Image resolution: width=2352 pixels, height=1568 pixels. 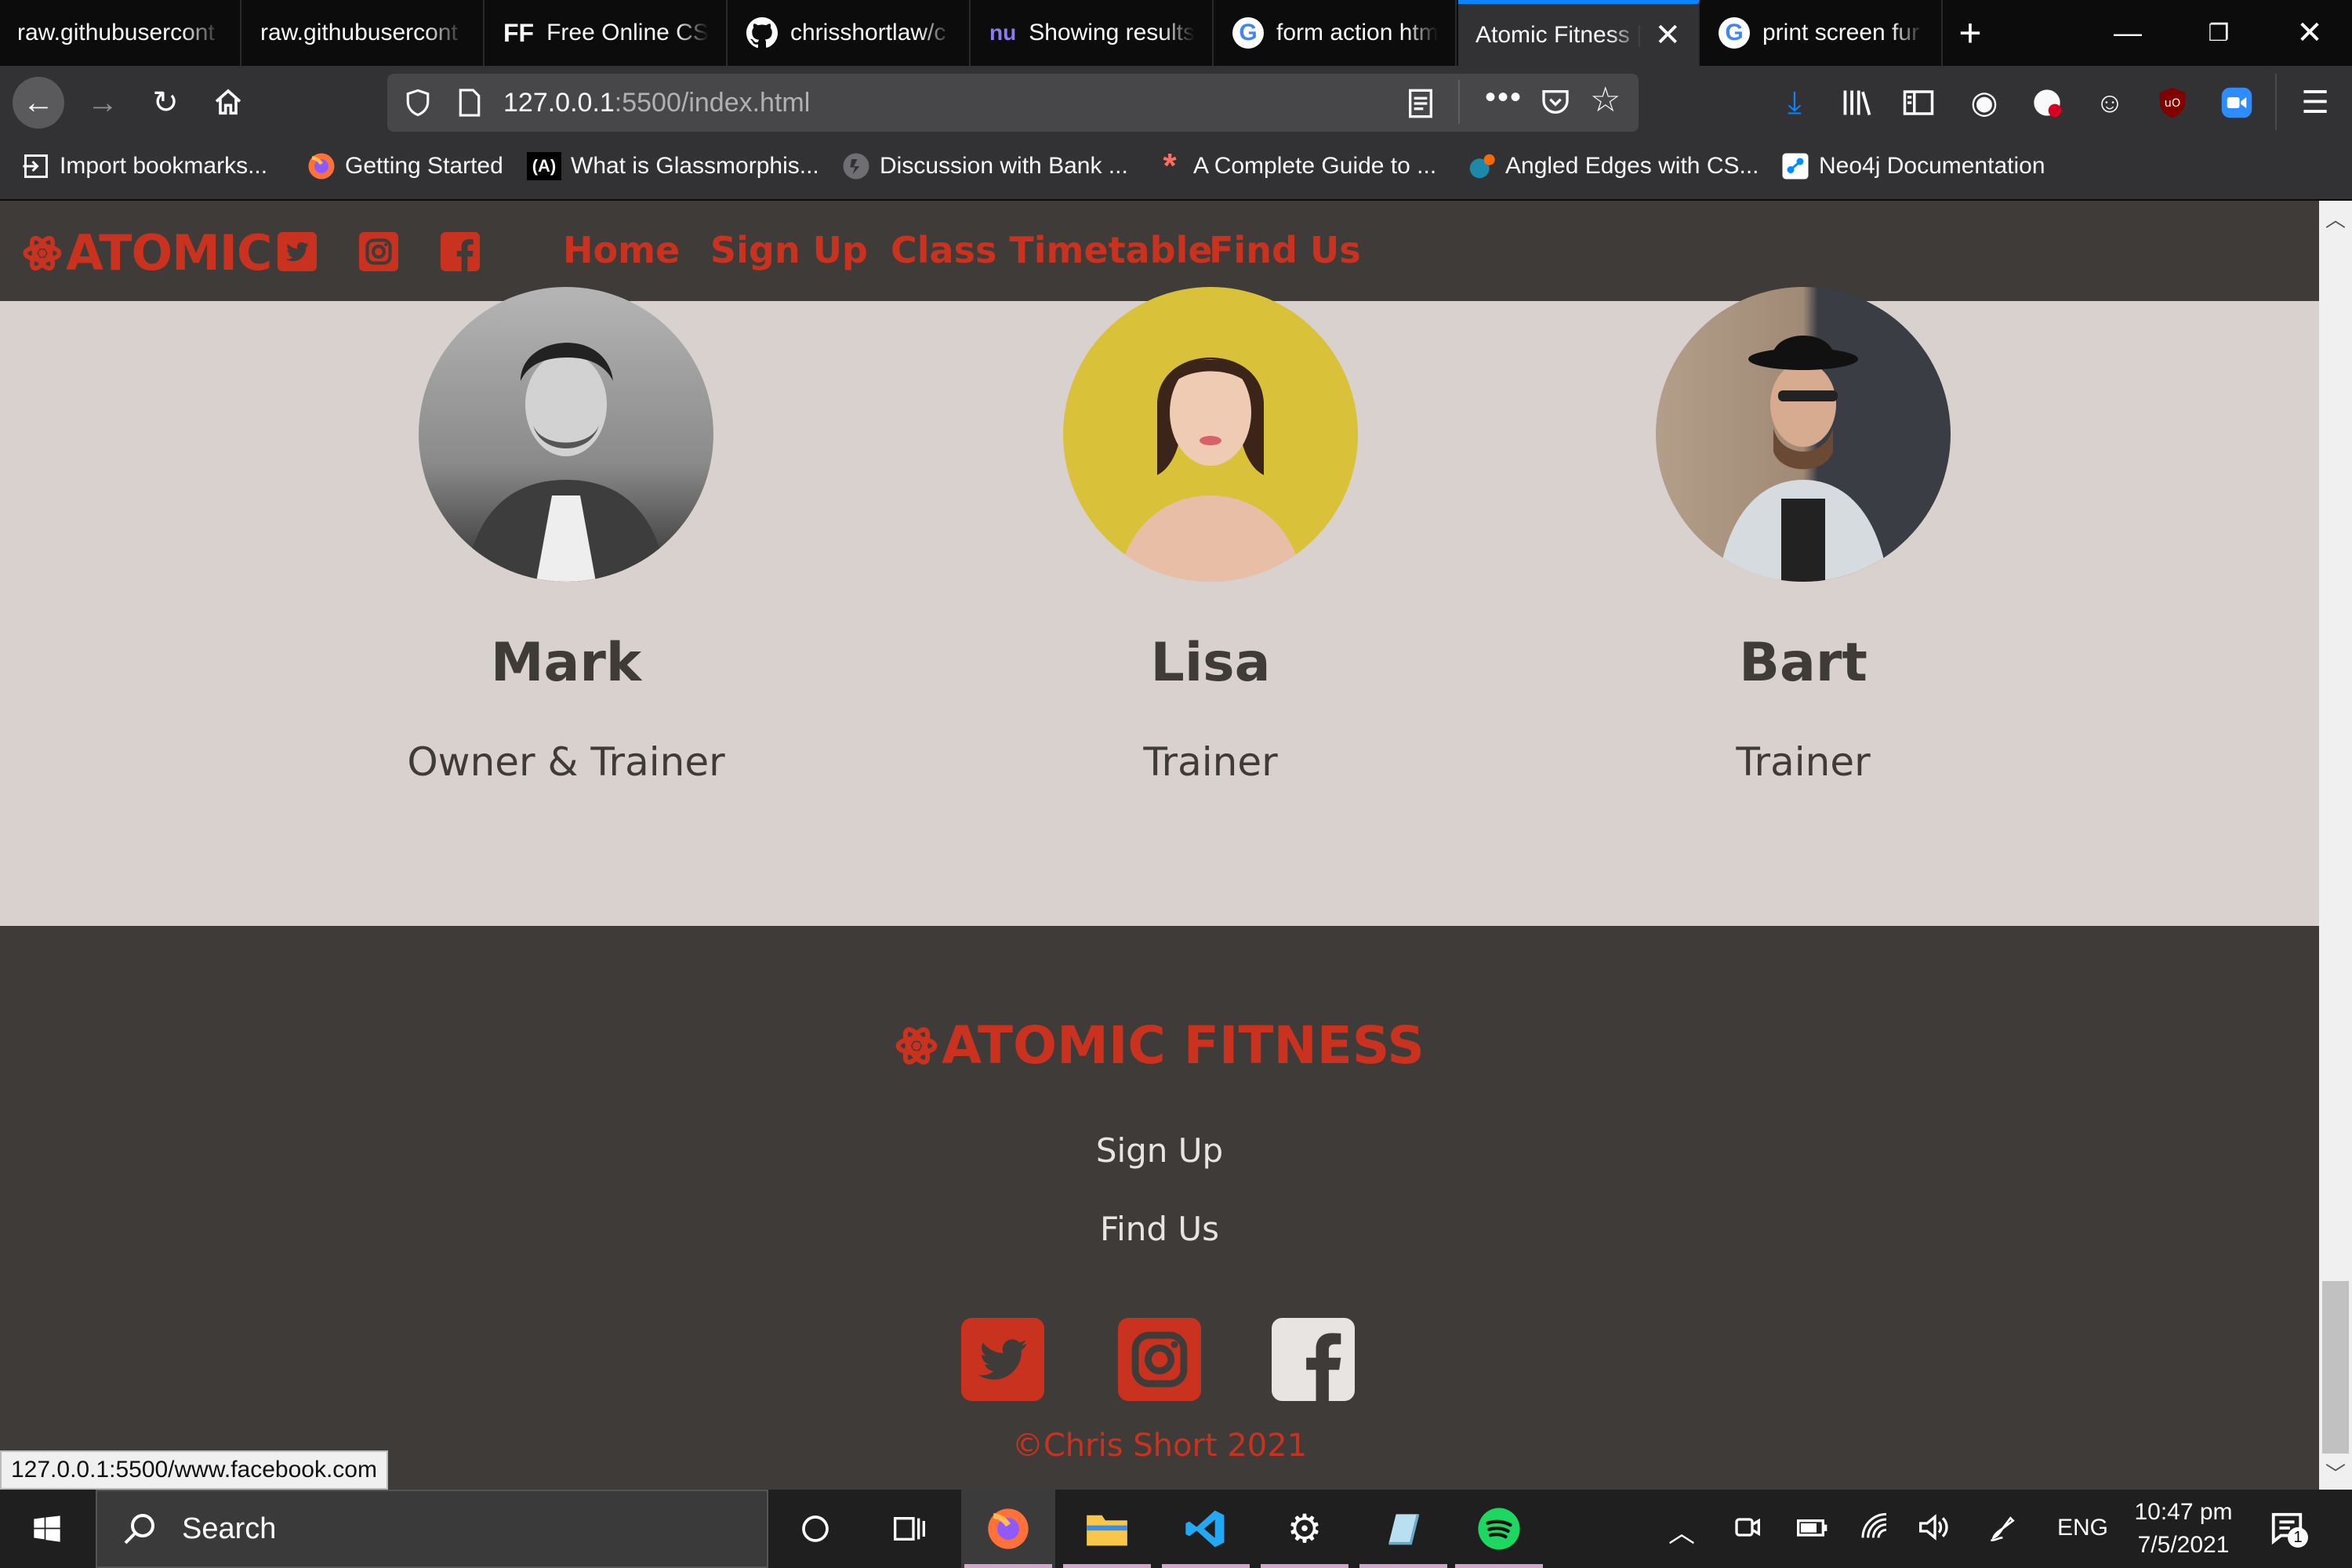 What do you see at coordinates (1555, 105) in the screenshot?
I see `pocket-icon` at bounding box center [1555, 105].